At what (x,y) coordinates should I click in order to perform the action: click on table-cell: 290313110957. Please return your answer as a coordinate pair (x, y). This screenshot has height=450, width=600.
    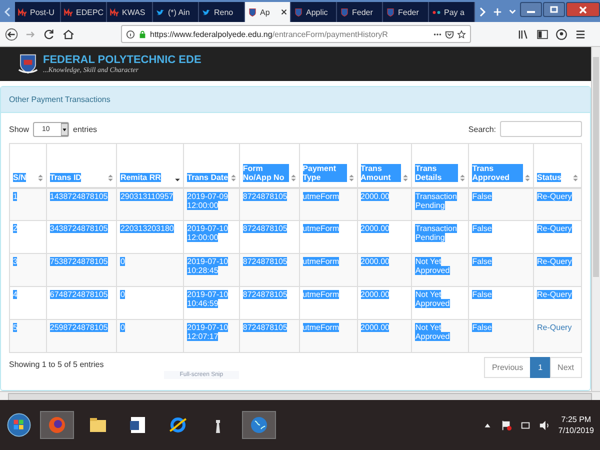
    Looking at the image, I should click on (150, 204).